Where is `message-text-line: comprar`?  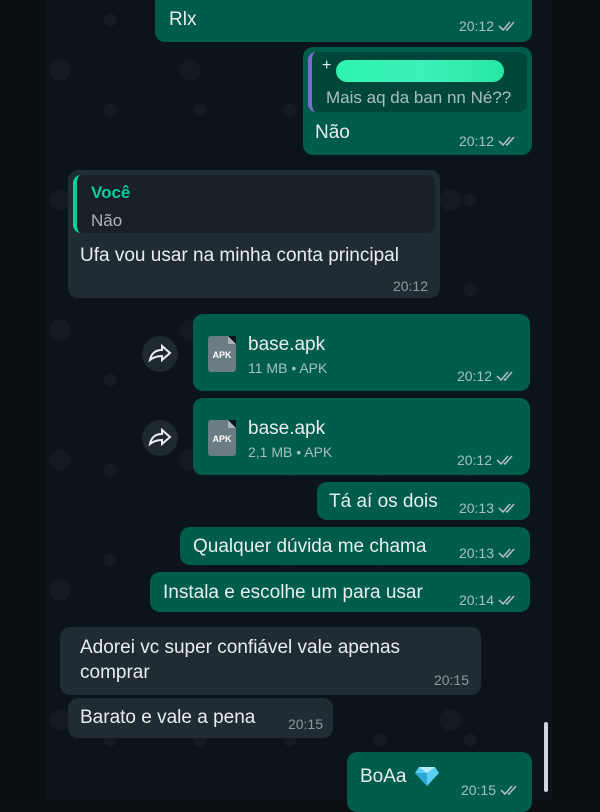
message-text-line: comprar is located at coordinates (115, 672).